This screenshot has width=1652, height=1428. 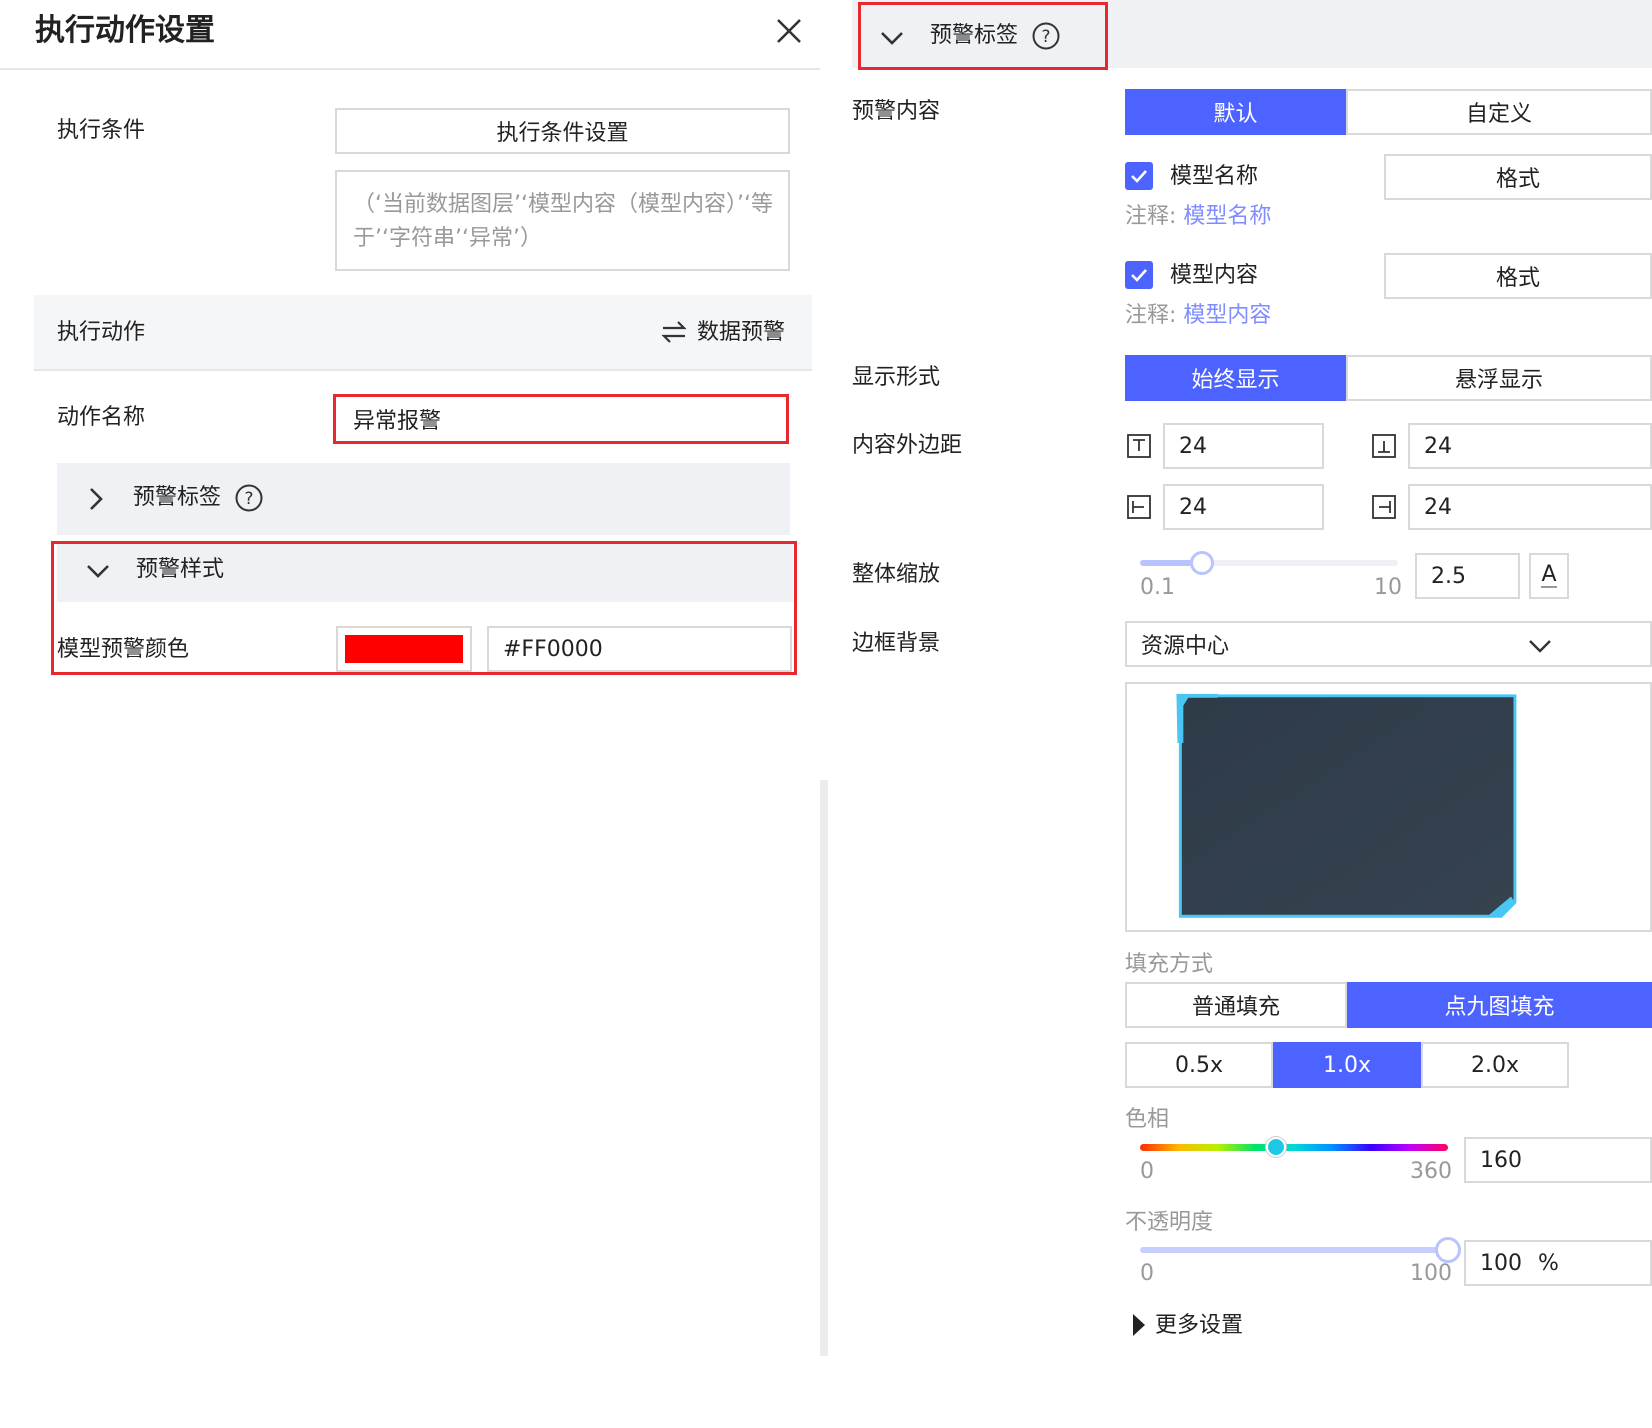 I want to click on dialog-title: 执行动作设置, so click(x=125, y=30).